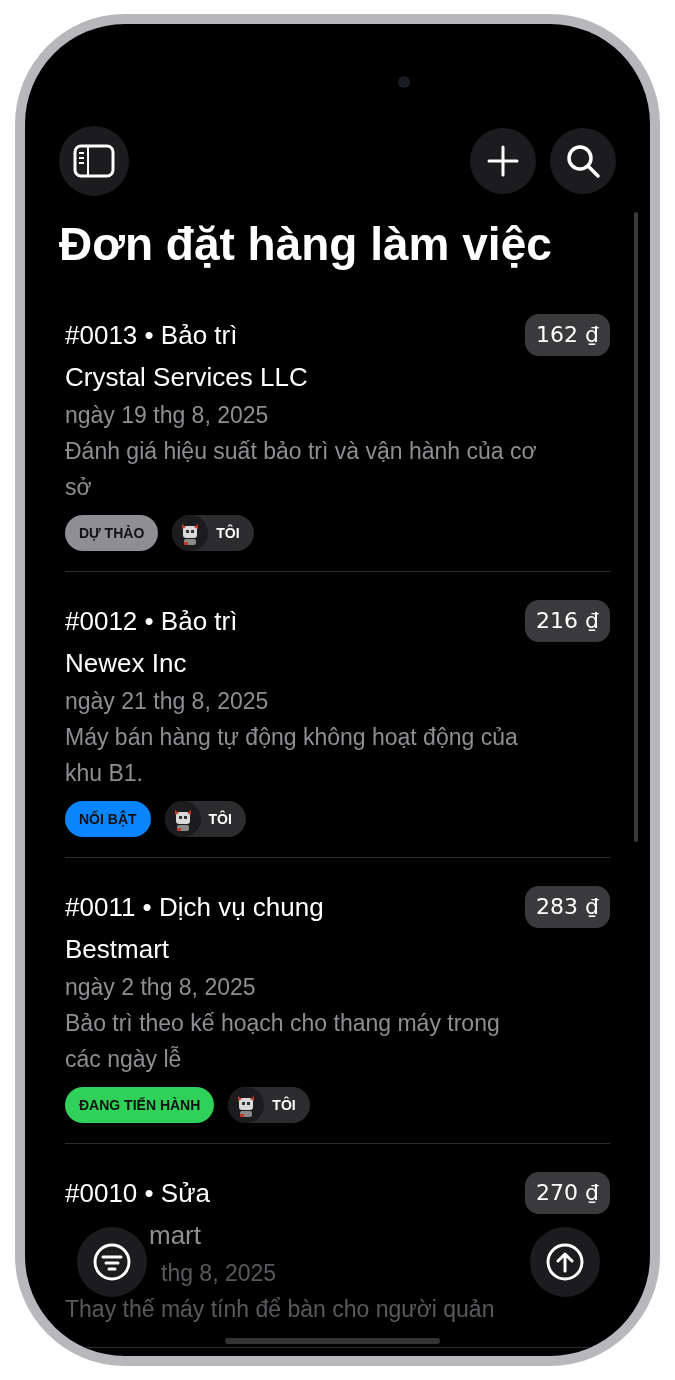 This screenshot has width=675, height=1380. I want to click on sidebar-icon, so click(94, 161).